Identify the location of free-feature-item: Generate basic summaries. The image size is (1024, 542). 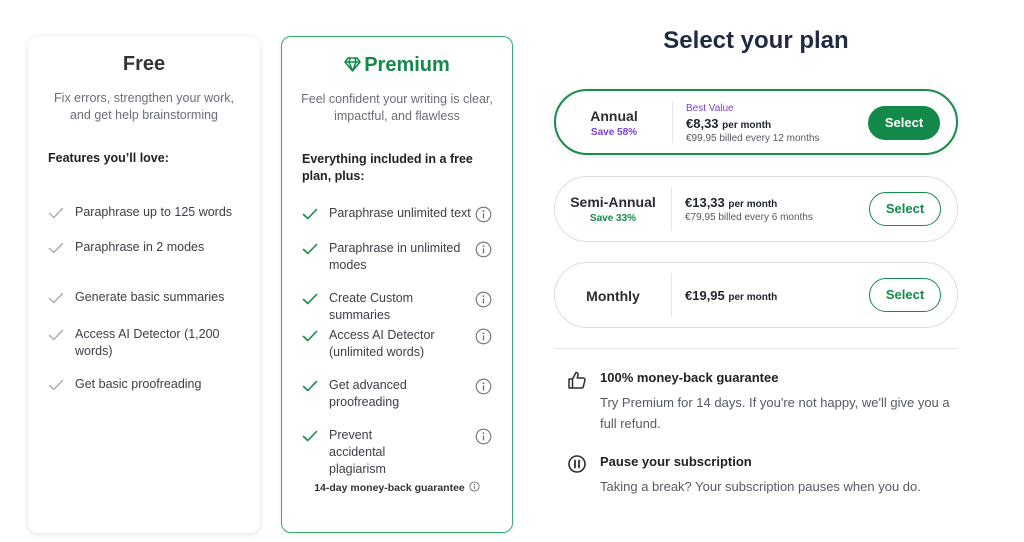
(147, 297).